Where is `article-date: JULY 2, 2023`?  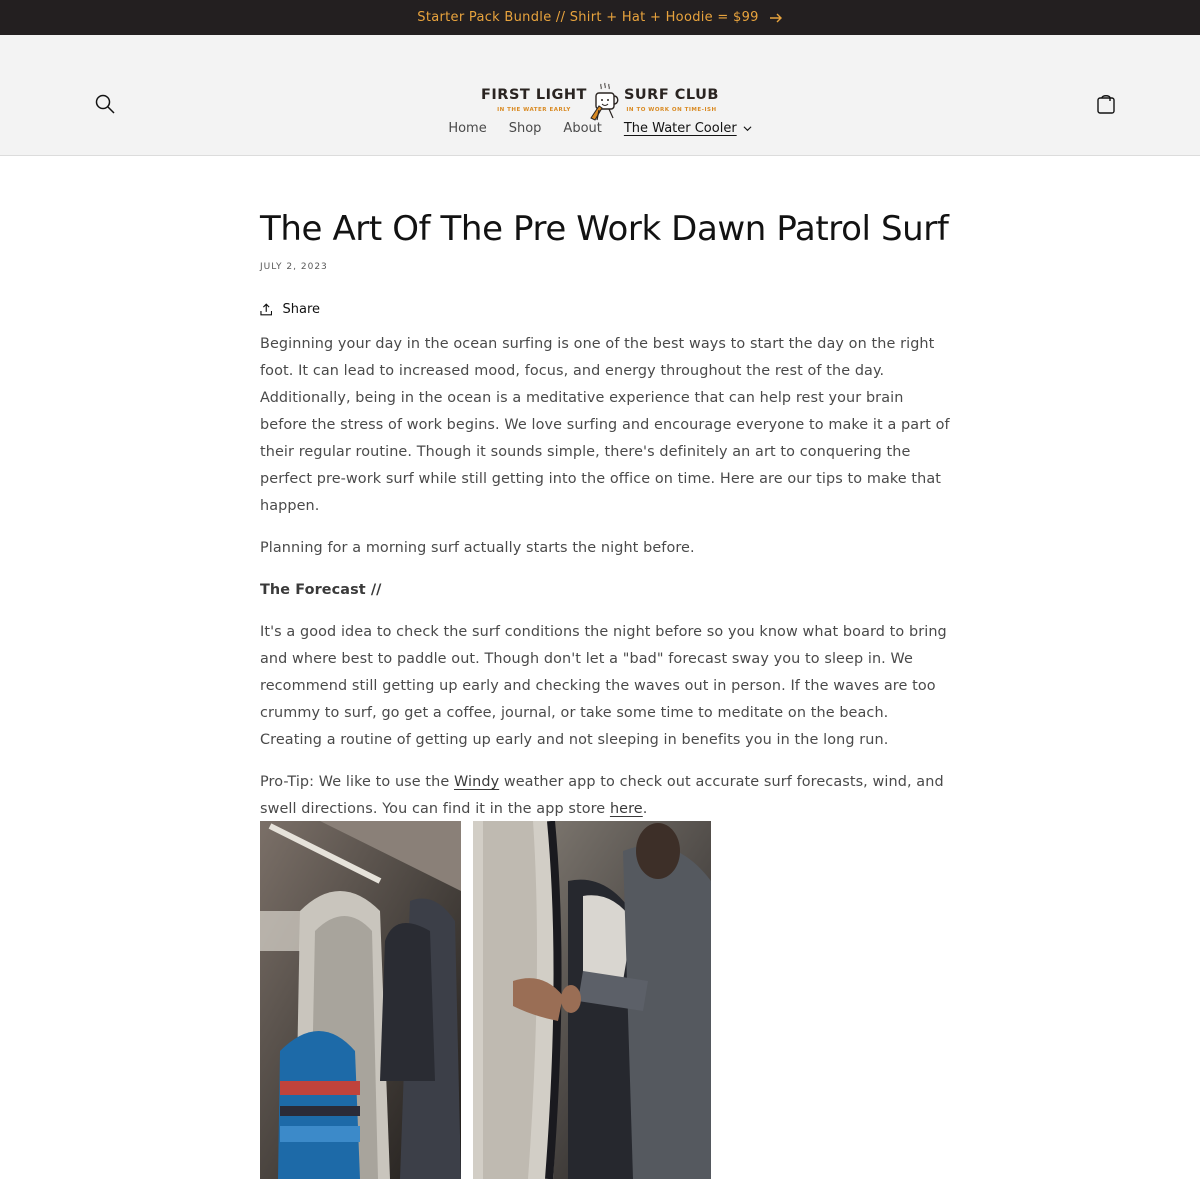
article-date: JULY 2, 2023 is located at coordinates (294, 267).